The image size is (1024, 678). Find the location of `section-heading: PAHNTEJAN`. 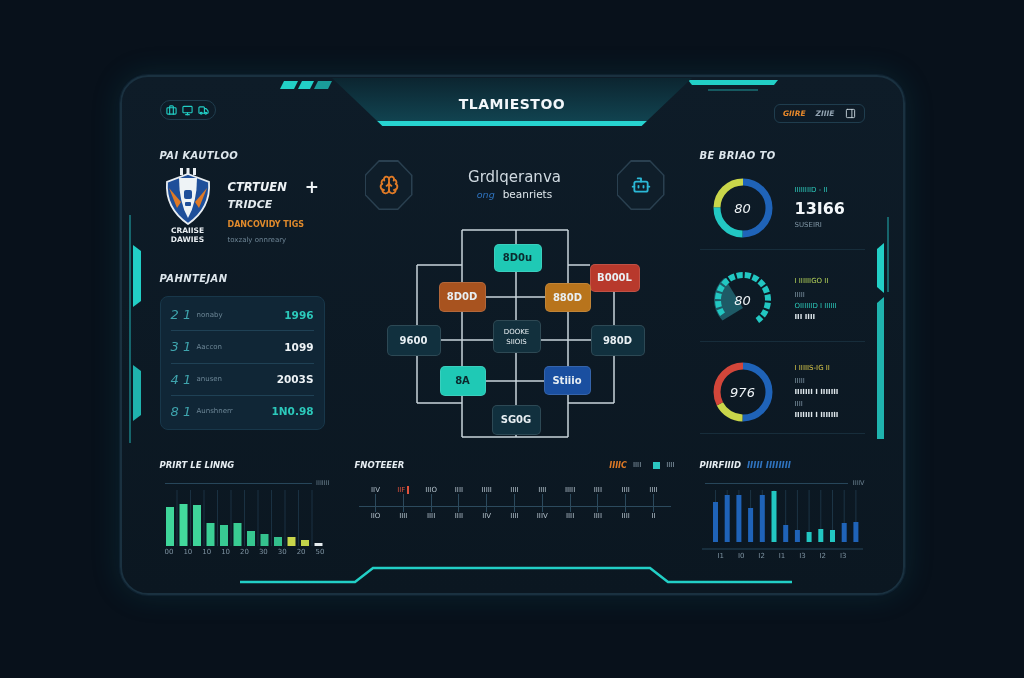

section-heading: PAHNTEJAN is located at coordinates (193, 279).